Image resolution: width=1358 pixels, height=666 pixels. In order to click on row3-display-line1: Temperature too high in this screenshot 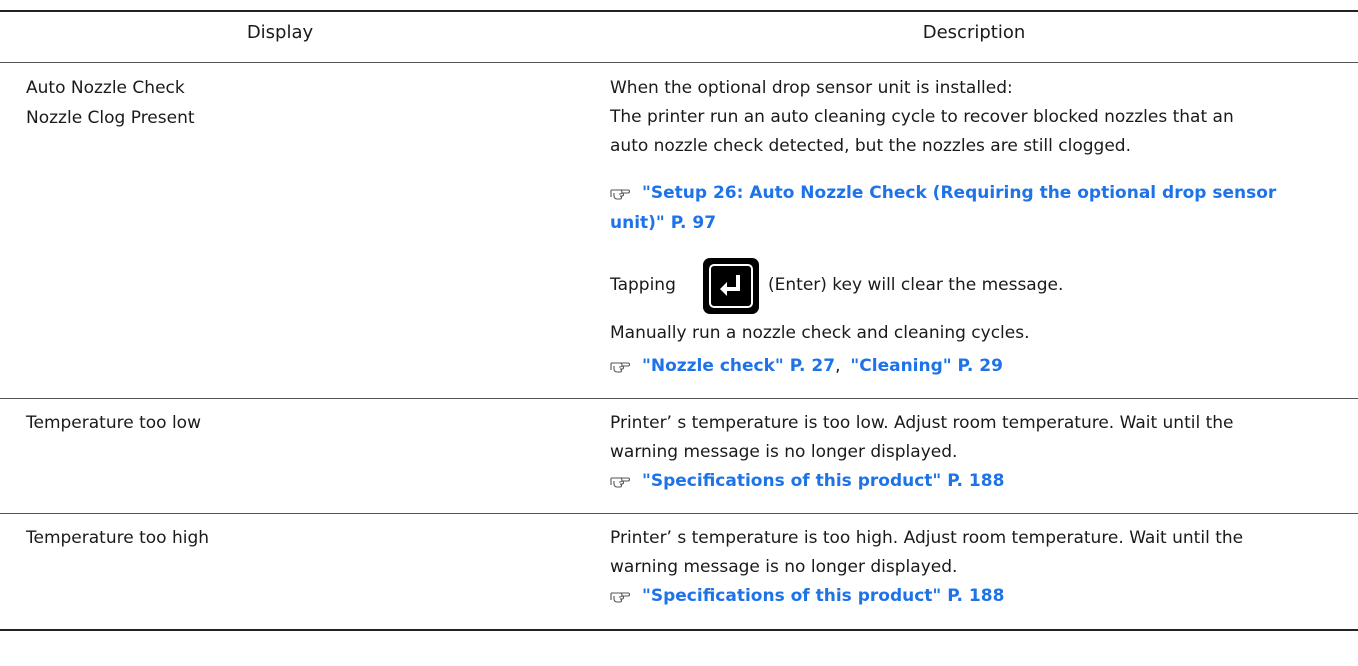, I will do `click(118, 538)`.